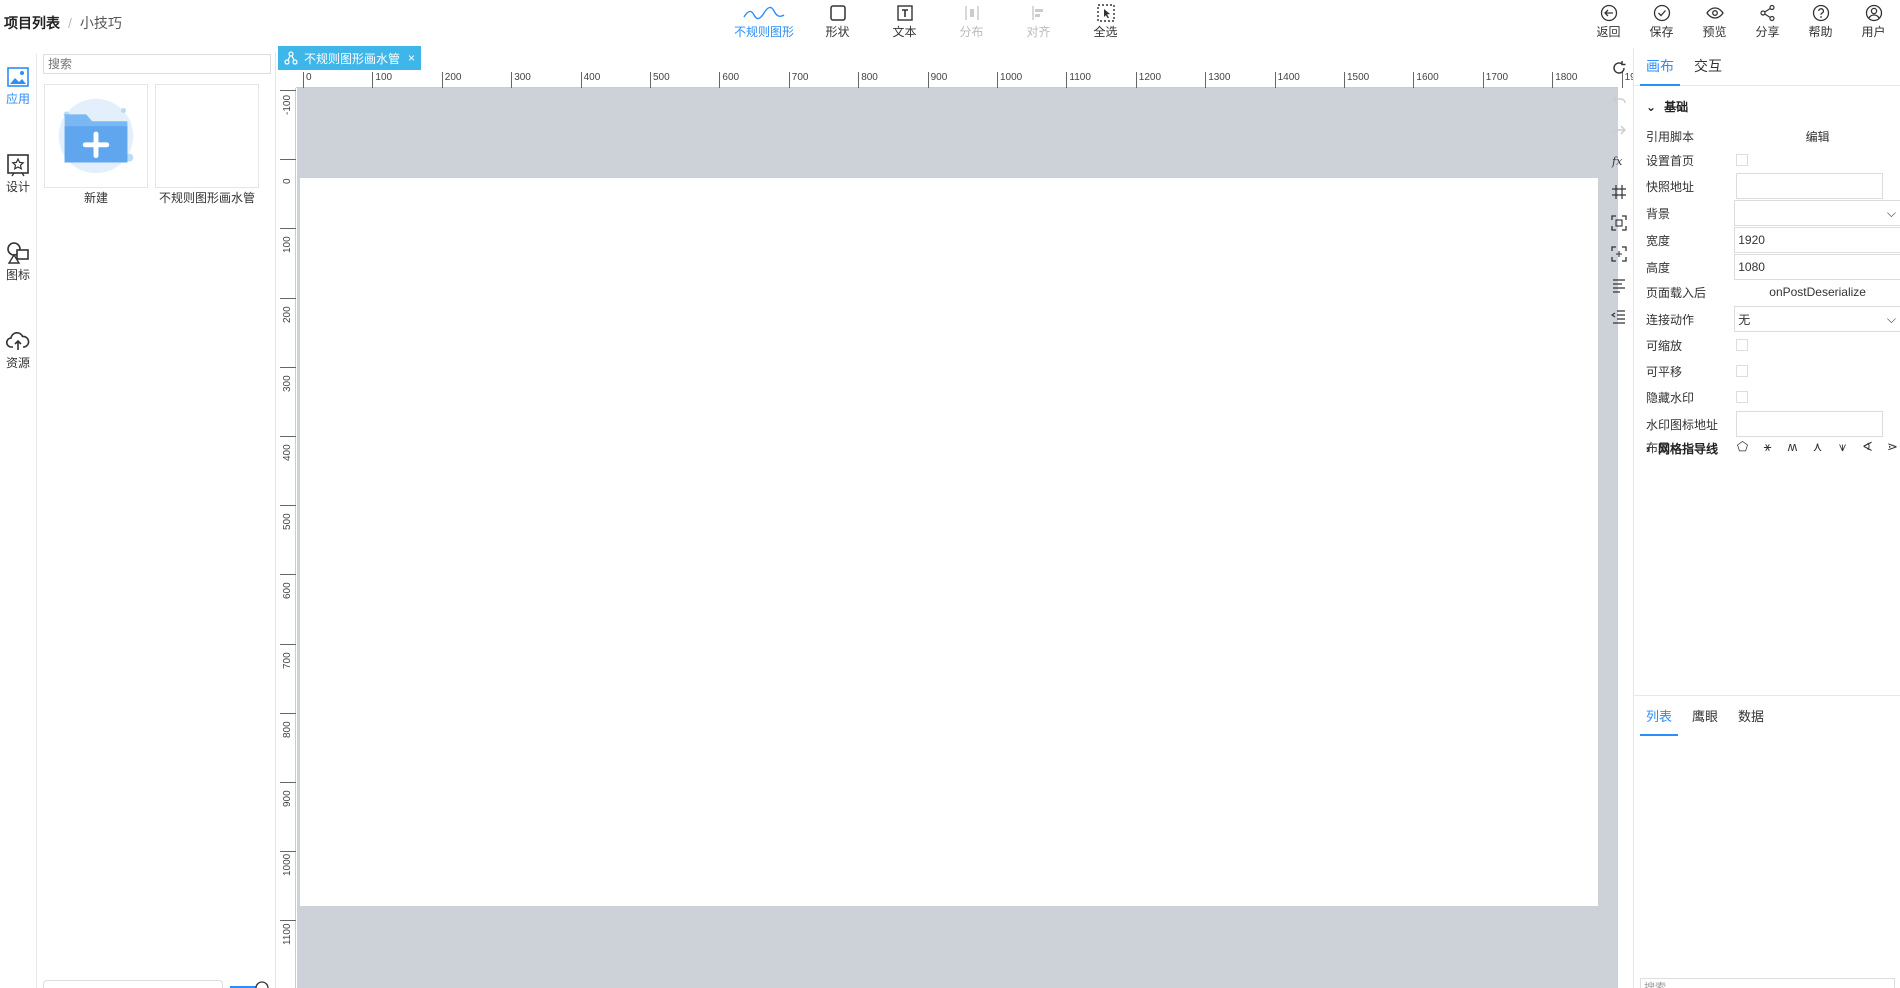  What do you see at coordinates (904, 22) in the screenshot?
I see `tool-text: 文本` at bounding box center [904, 22].